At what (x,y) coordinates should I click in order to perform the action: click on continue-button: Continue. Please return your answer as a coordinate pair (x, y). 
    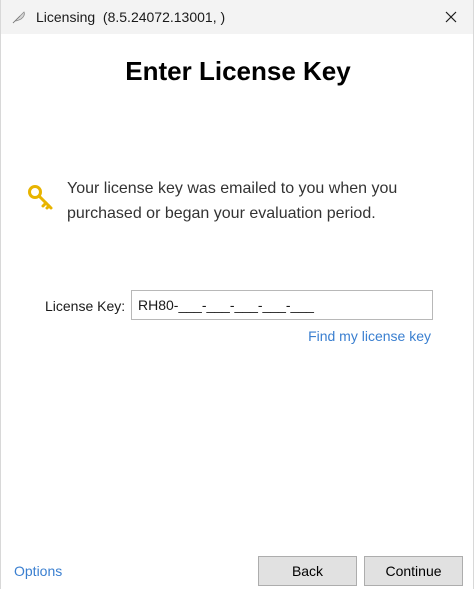
    Looking at the image, I should click on (413, 571).